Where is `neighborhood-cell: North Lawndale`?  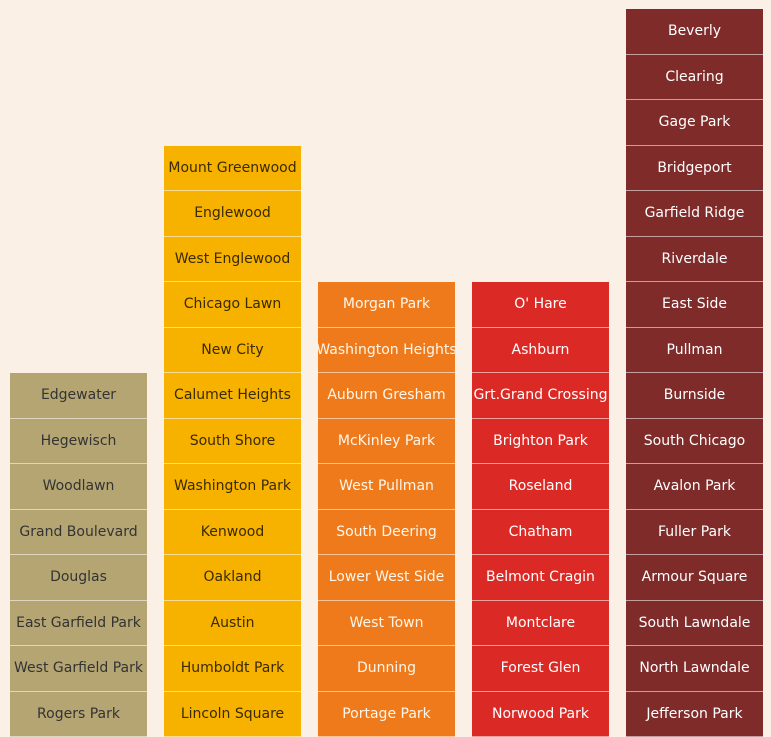
neighborhood-cell: North Lawndale is located at coordinates (694, 669).